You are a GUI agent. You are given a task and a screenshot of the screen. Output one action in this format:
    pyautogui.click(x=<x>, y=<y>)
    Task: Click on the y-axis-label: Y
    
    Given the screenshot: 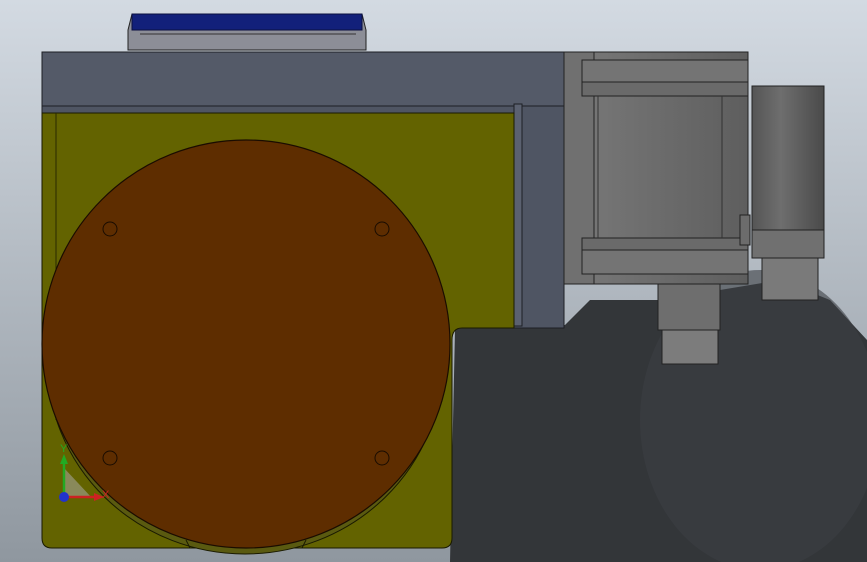 What is the action you would take?
    pyautogui.click(x=64, y=449)
    